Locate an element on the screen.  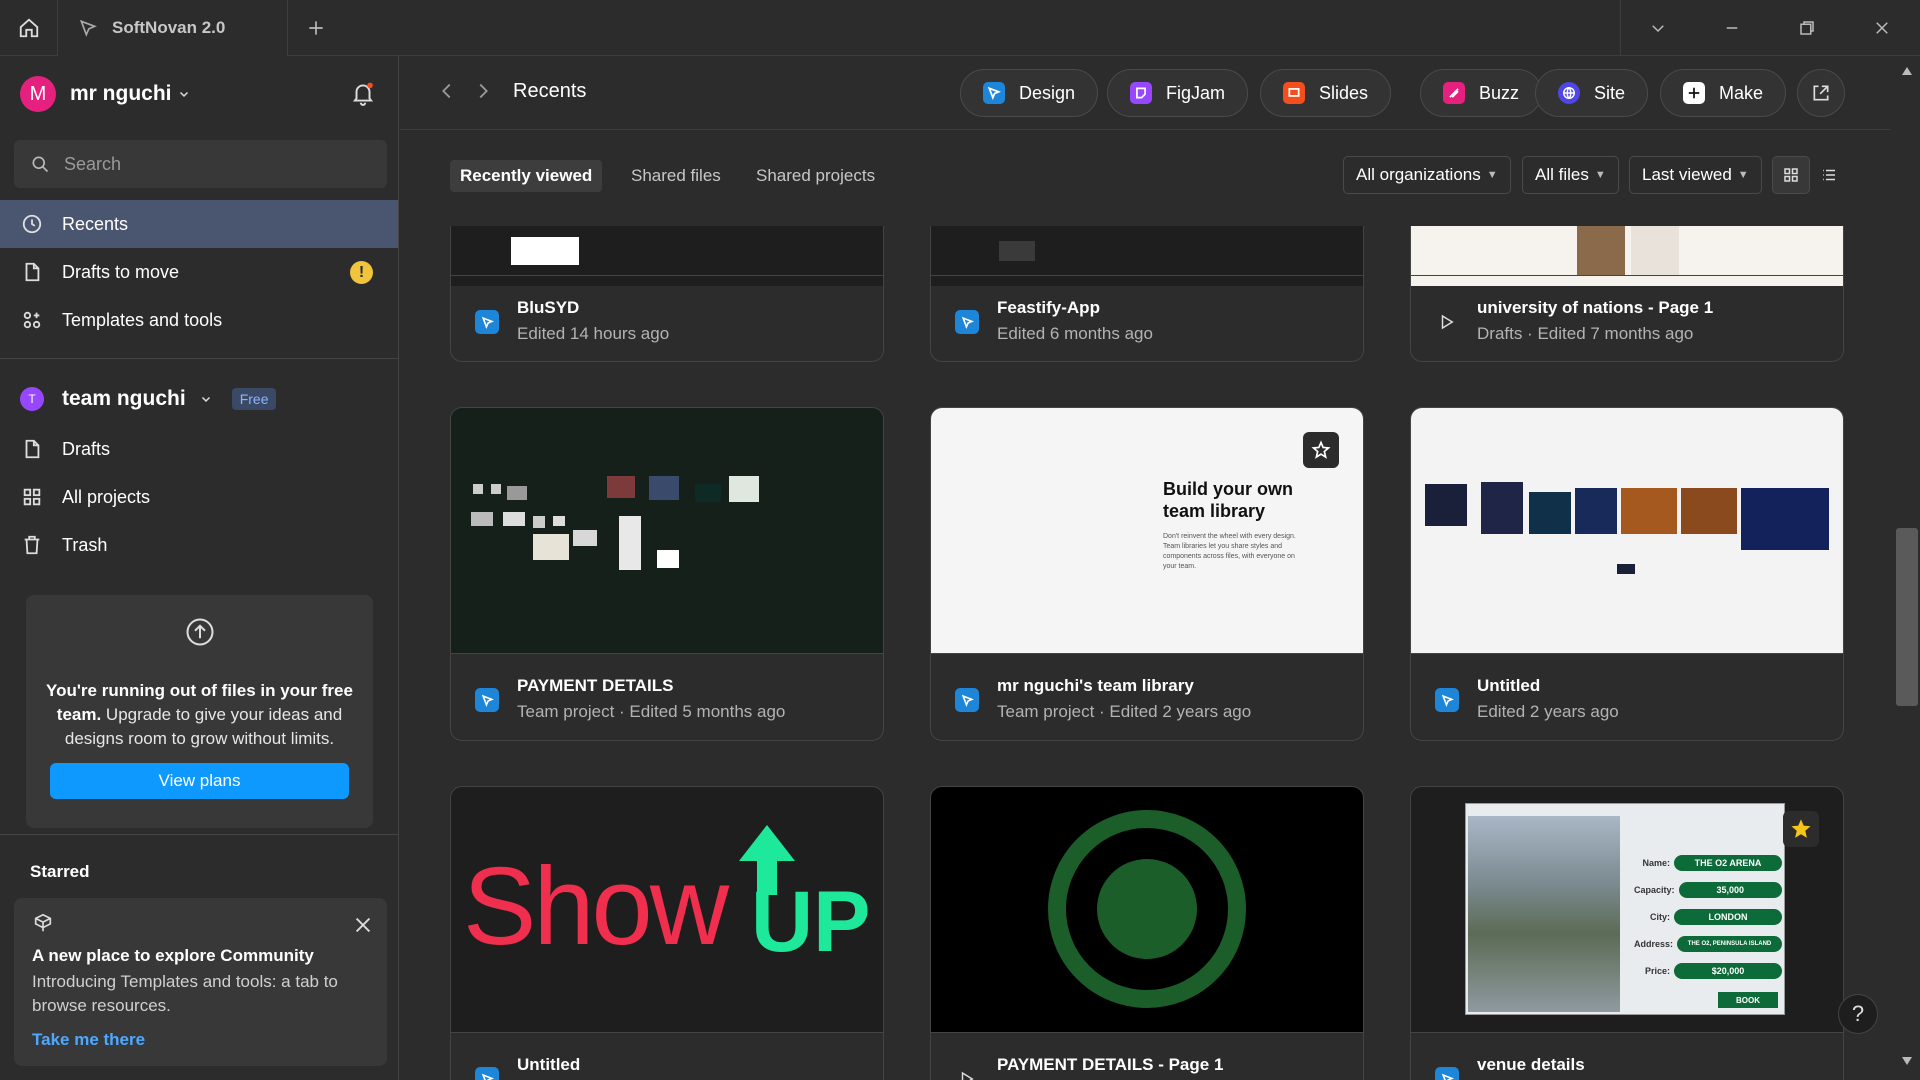
breadcrumb: Recents is located at coordinates (550, 91).